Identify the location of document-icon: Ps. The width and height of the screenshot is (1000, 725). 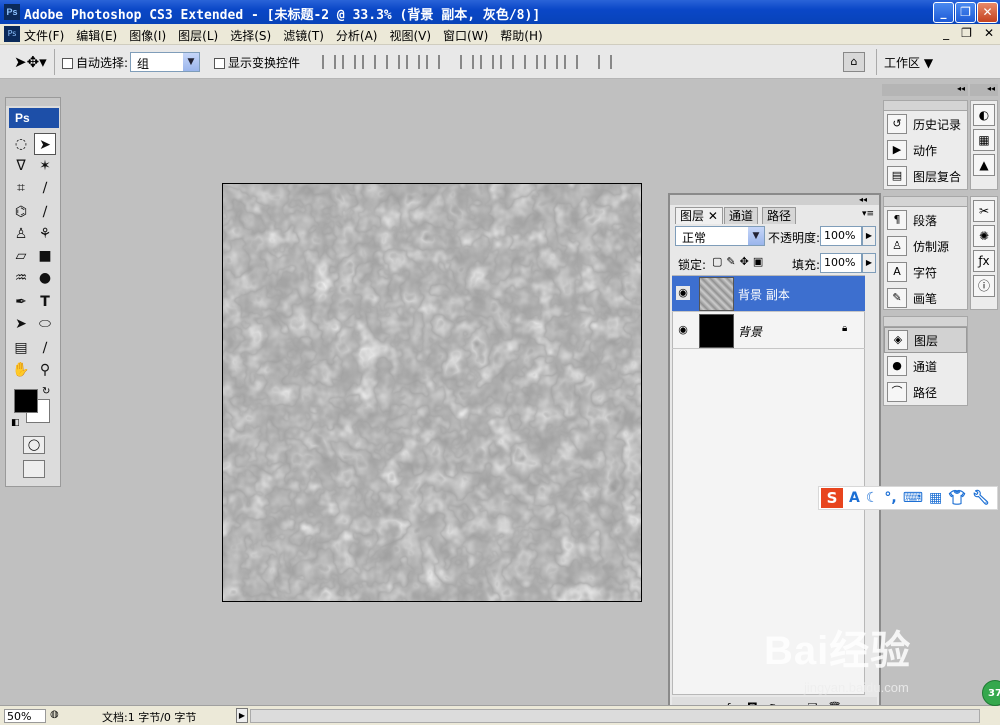
(12, 34).